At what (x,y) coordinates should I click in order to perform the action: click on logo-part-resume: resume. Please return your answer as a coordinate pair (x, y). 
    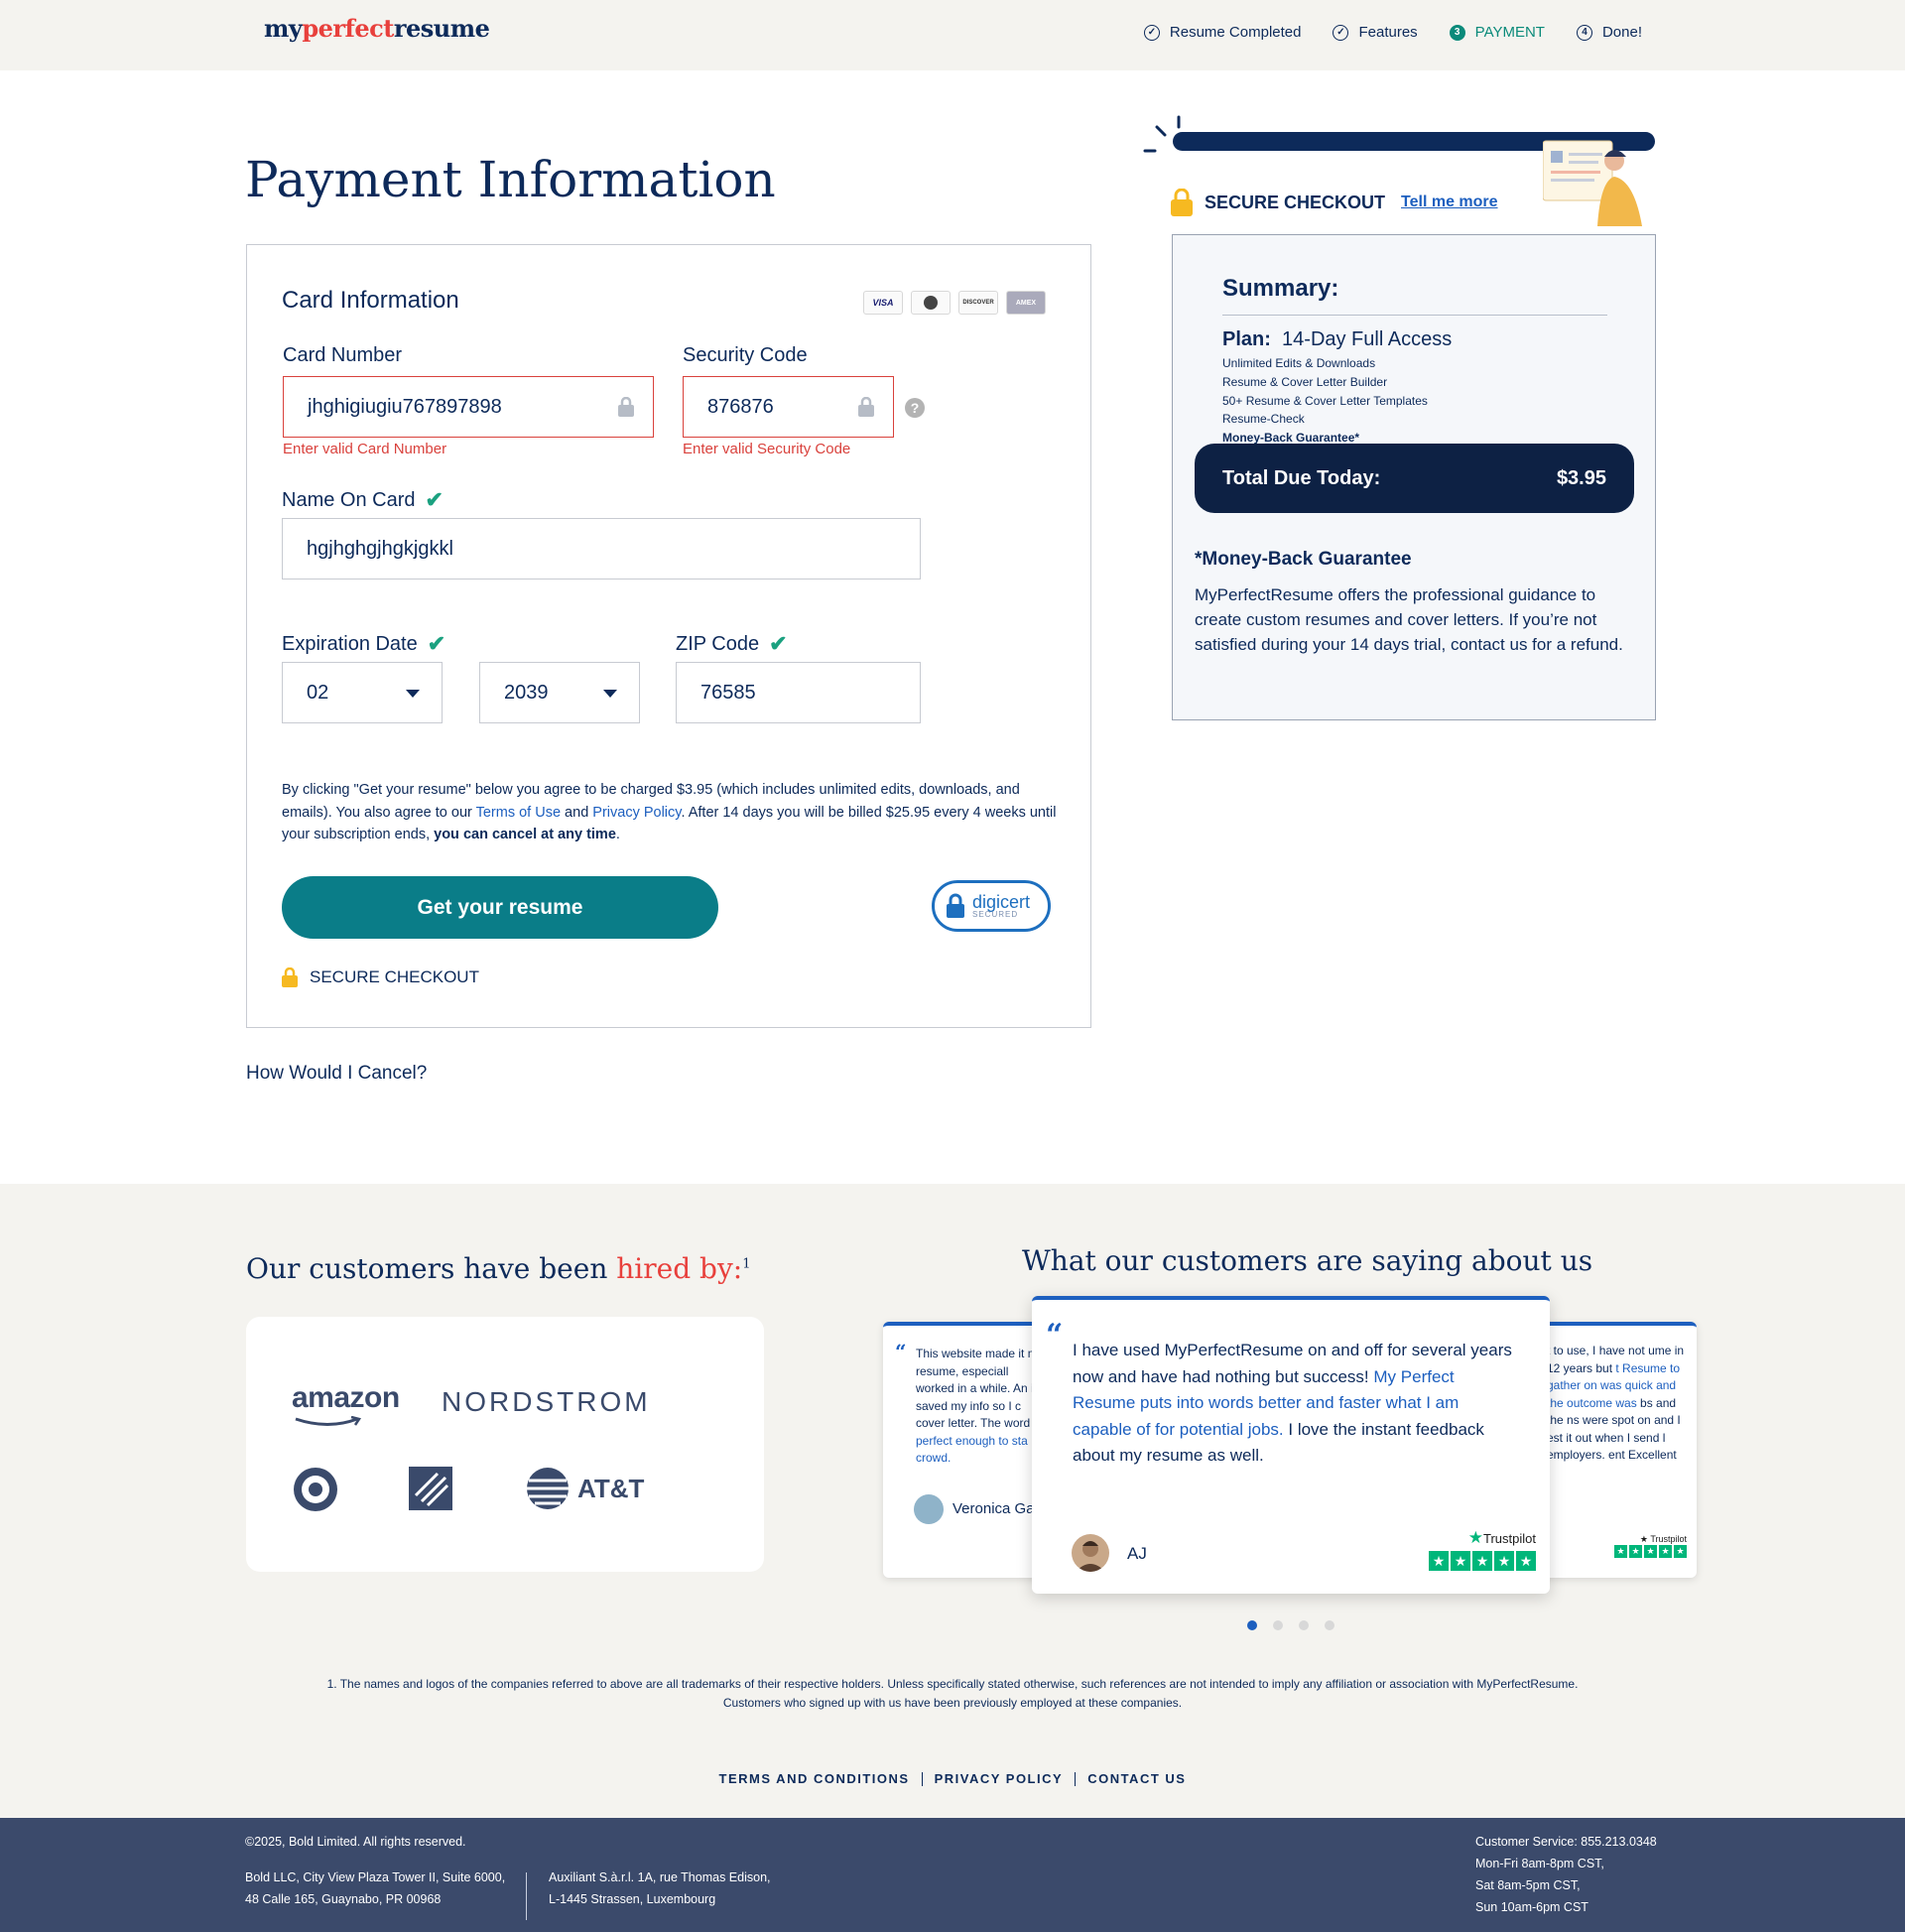
    Looking at the image, I should click on (441, 29).